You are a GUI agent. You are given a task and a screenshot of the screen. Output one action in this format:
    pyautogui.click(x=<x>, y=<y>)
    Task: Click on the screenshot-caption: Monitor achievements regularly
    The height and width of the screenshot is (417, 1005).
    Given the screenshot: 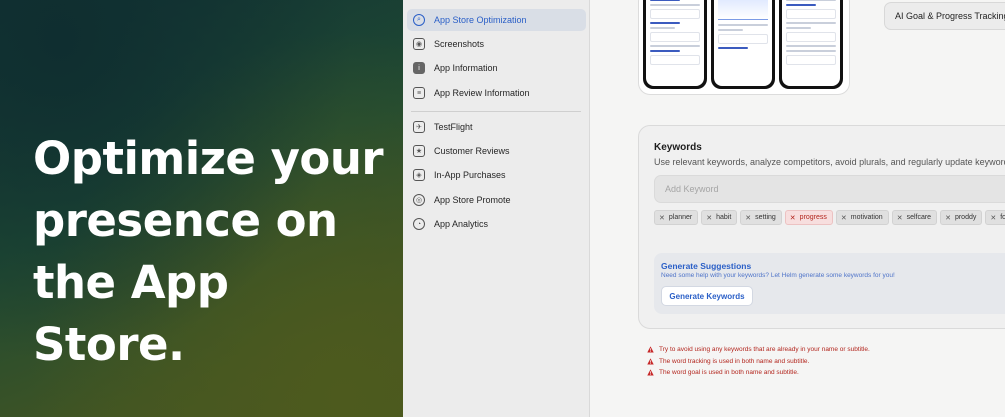 What is the action you would take?
    pyautogui.click(x=743, y=67)
    